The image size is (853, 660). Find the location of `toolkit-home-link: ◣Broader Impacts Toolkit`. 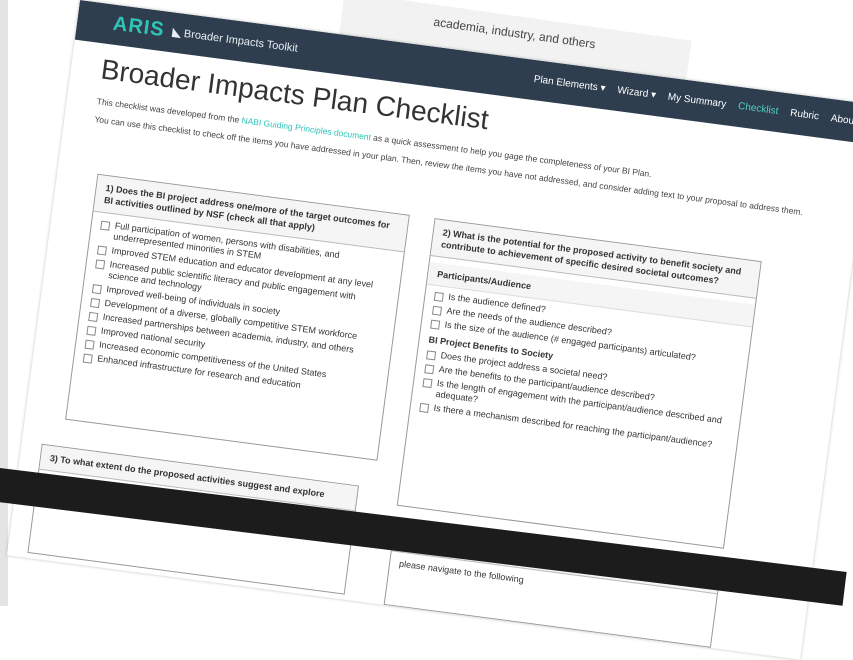

toolkit-home-link: ◣Broader Impacts Toolkit is located at coordinates (235, 39).